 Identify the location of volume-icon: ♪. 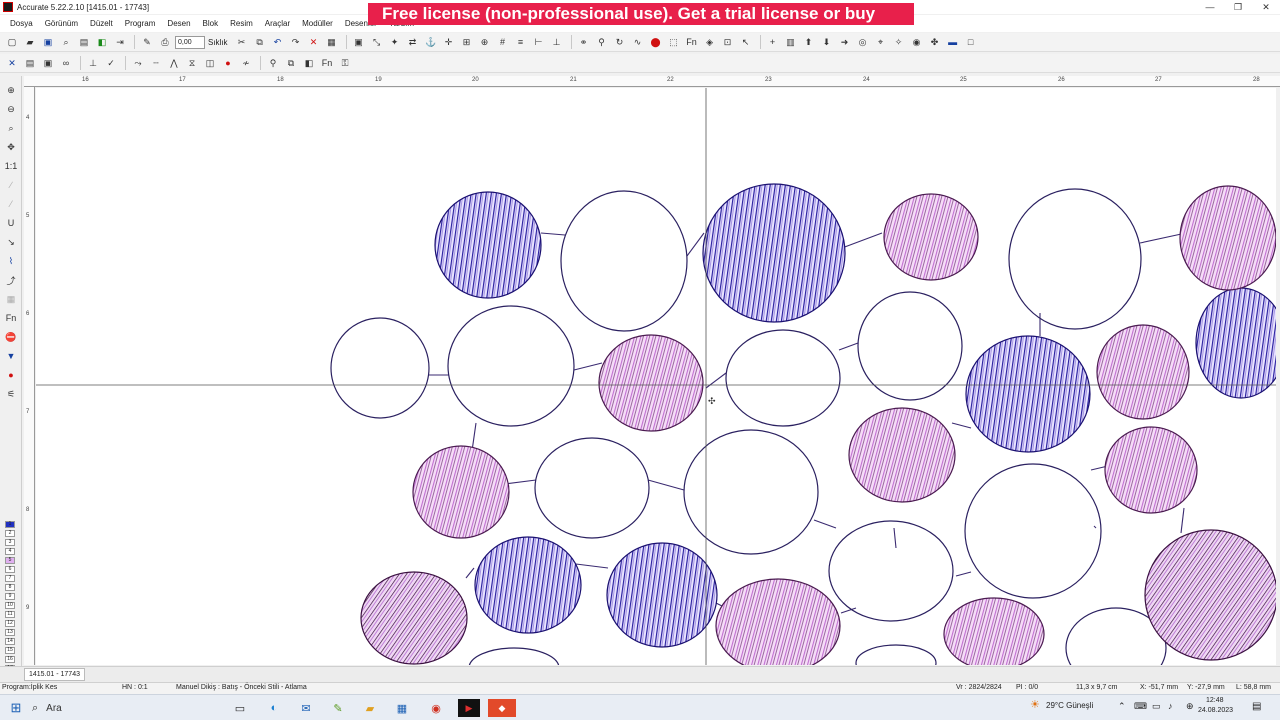
(1170, 706).